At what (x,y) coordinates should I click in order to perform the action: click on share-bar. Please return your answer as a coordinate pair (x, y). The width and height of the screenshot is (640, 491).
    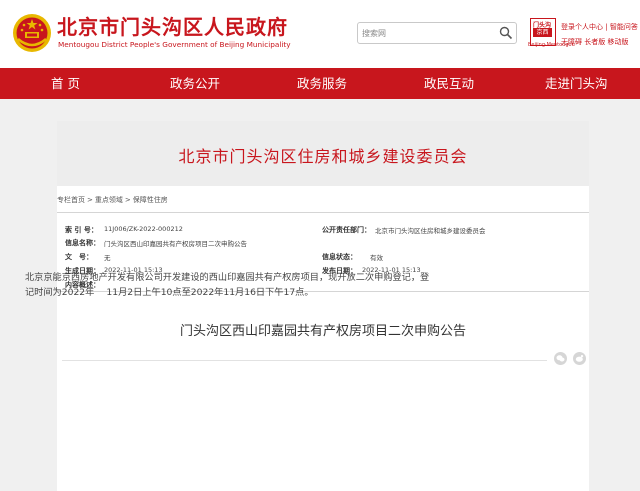
    Looking at the image, I should click on (323, 359).